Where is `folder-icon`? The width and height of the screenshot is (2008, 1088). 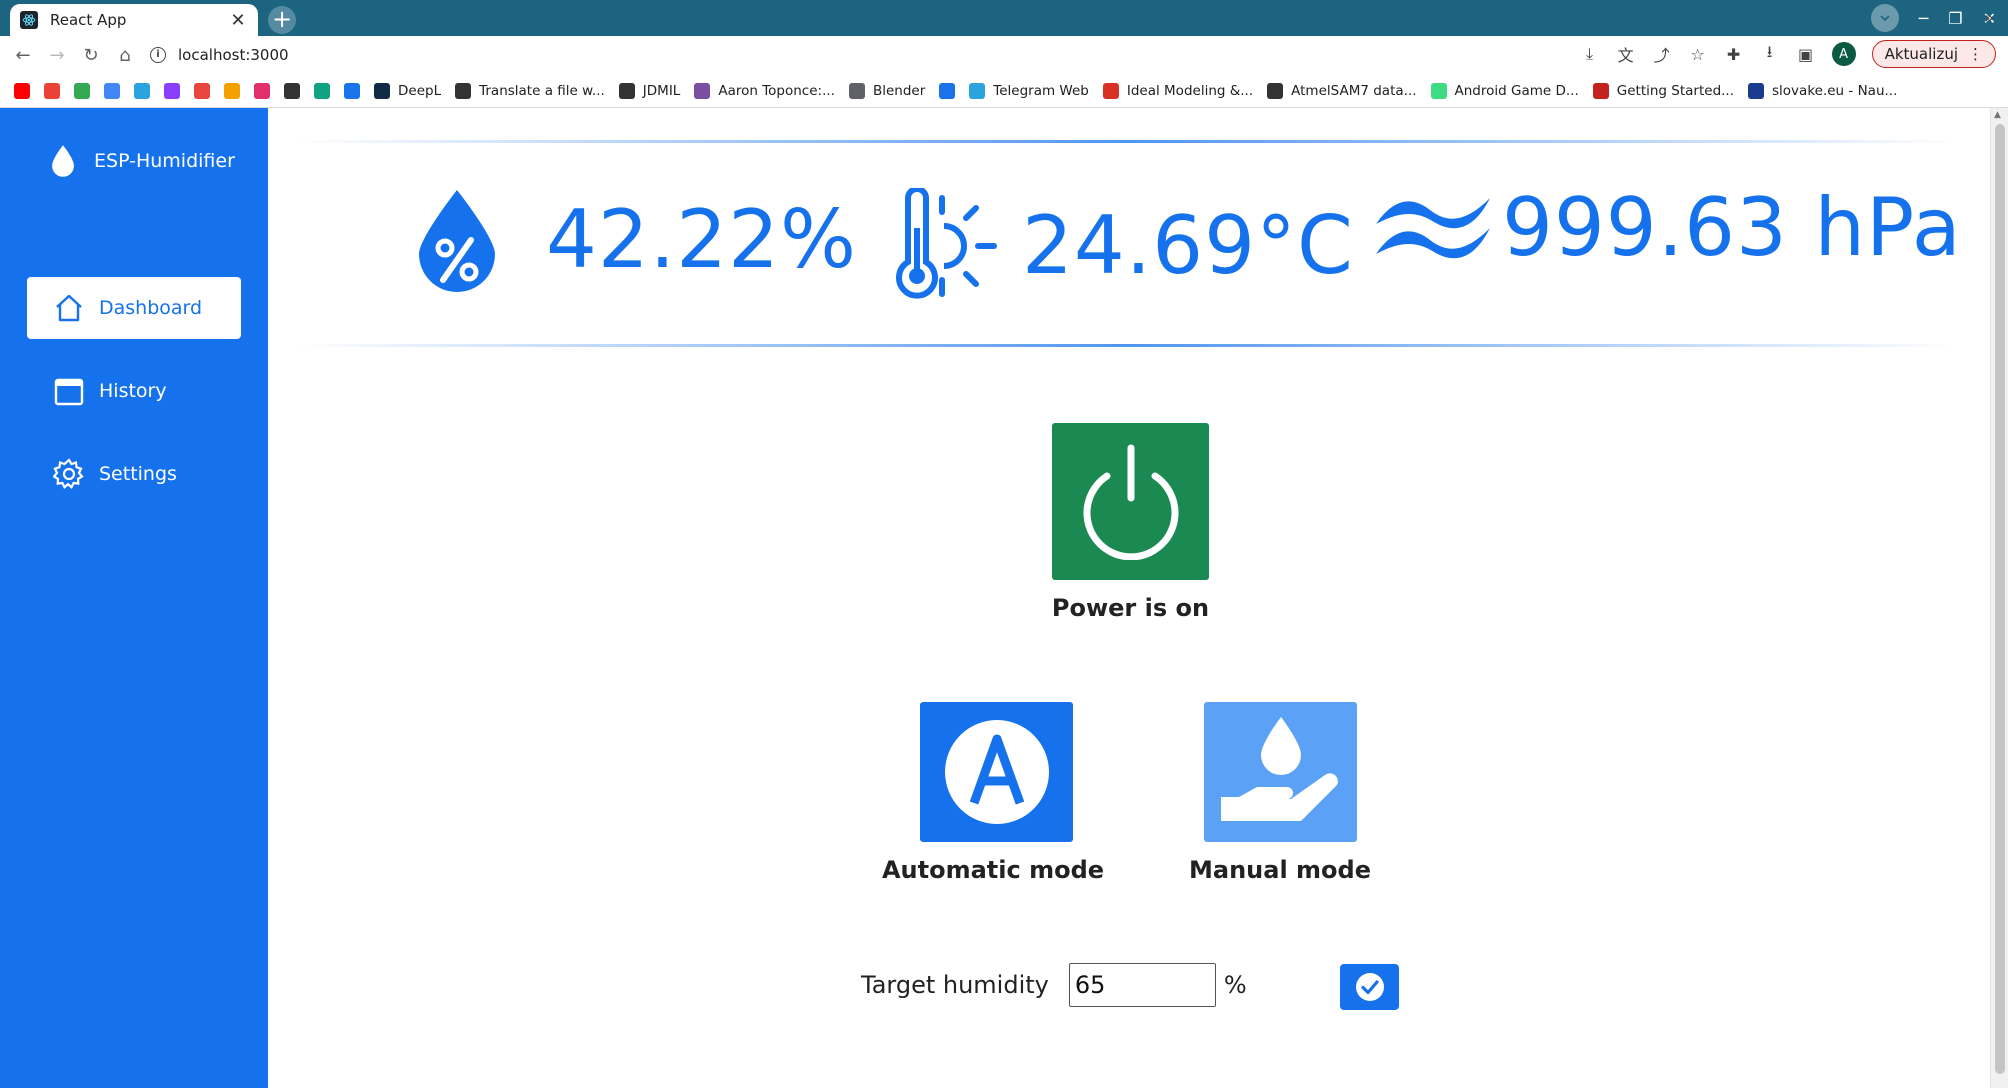 folder-icon is located at coordinates (856, 90).